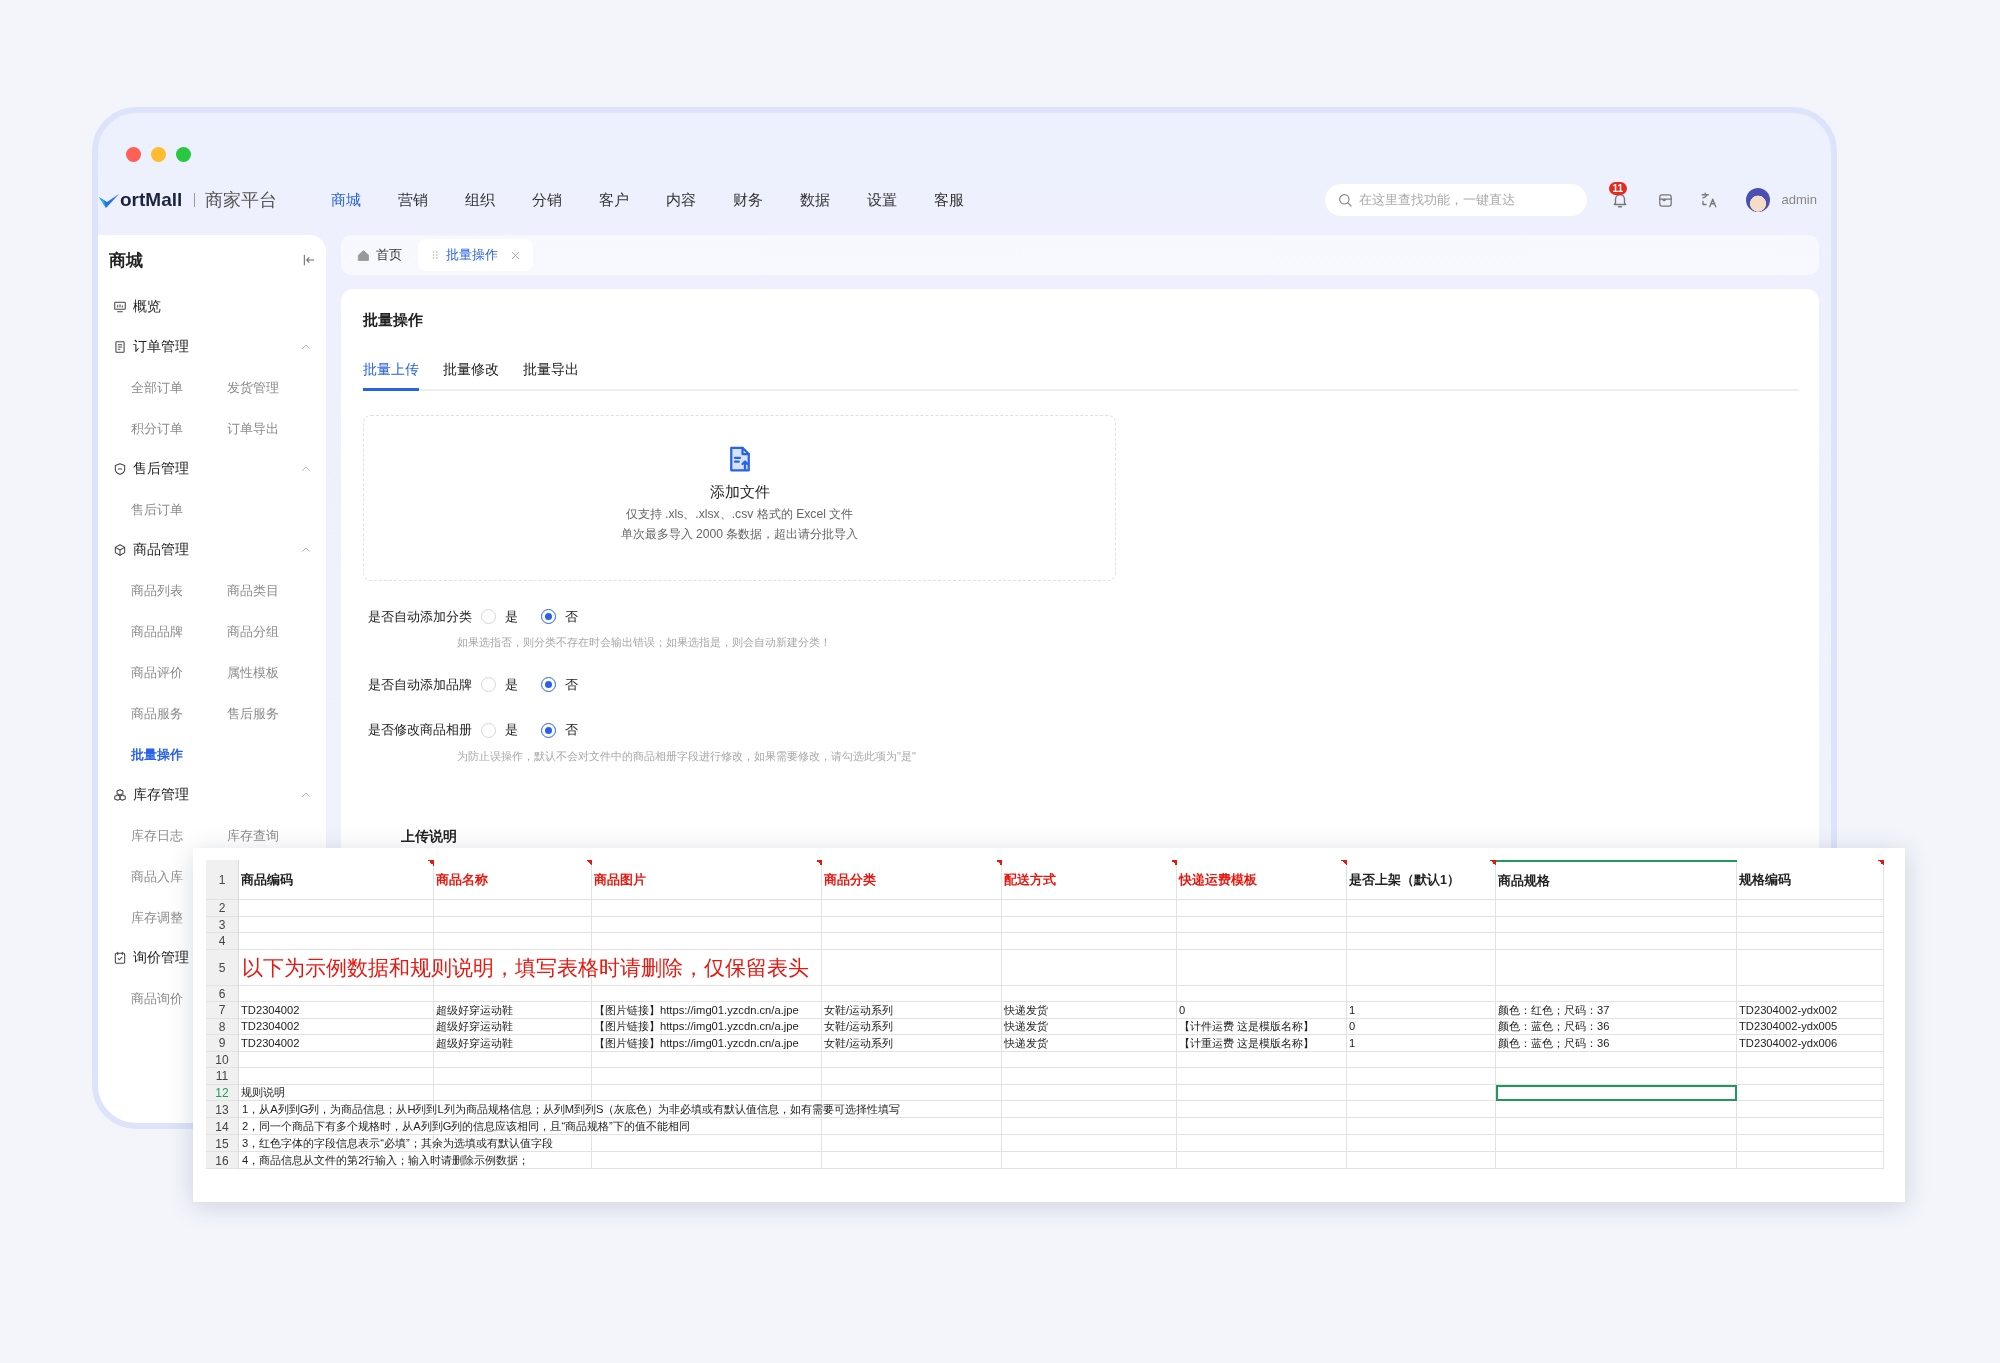 The width and height of the screenshot is (2000, 1363). Describe the element at coordinates (222, 924) in the screenshot. I see `row-number: 3` at that location.